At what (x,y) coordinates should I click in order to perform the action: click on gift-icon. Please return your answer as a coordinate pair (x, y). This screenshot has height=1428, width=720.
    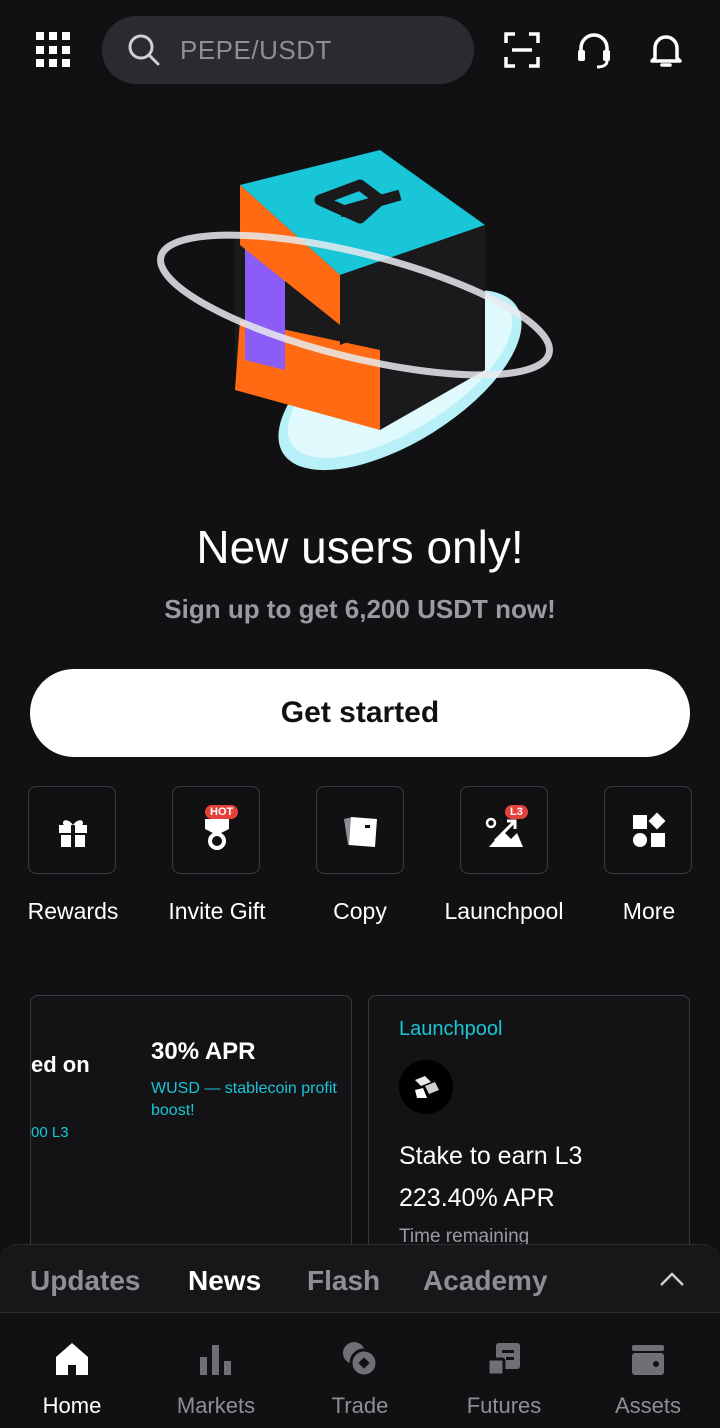
    Looking at the image, I should click on (73, 833).